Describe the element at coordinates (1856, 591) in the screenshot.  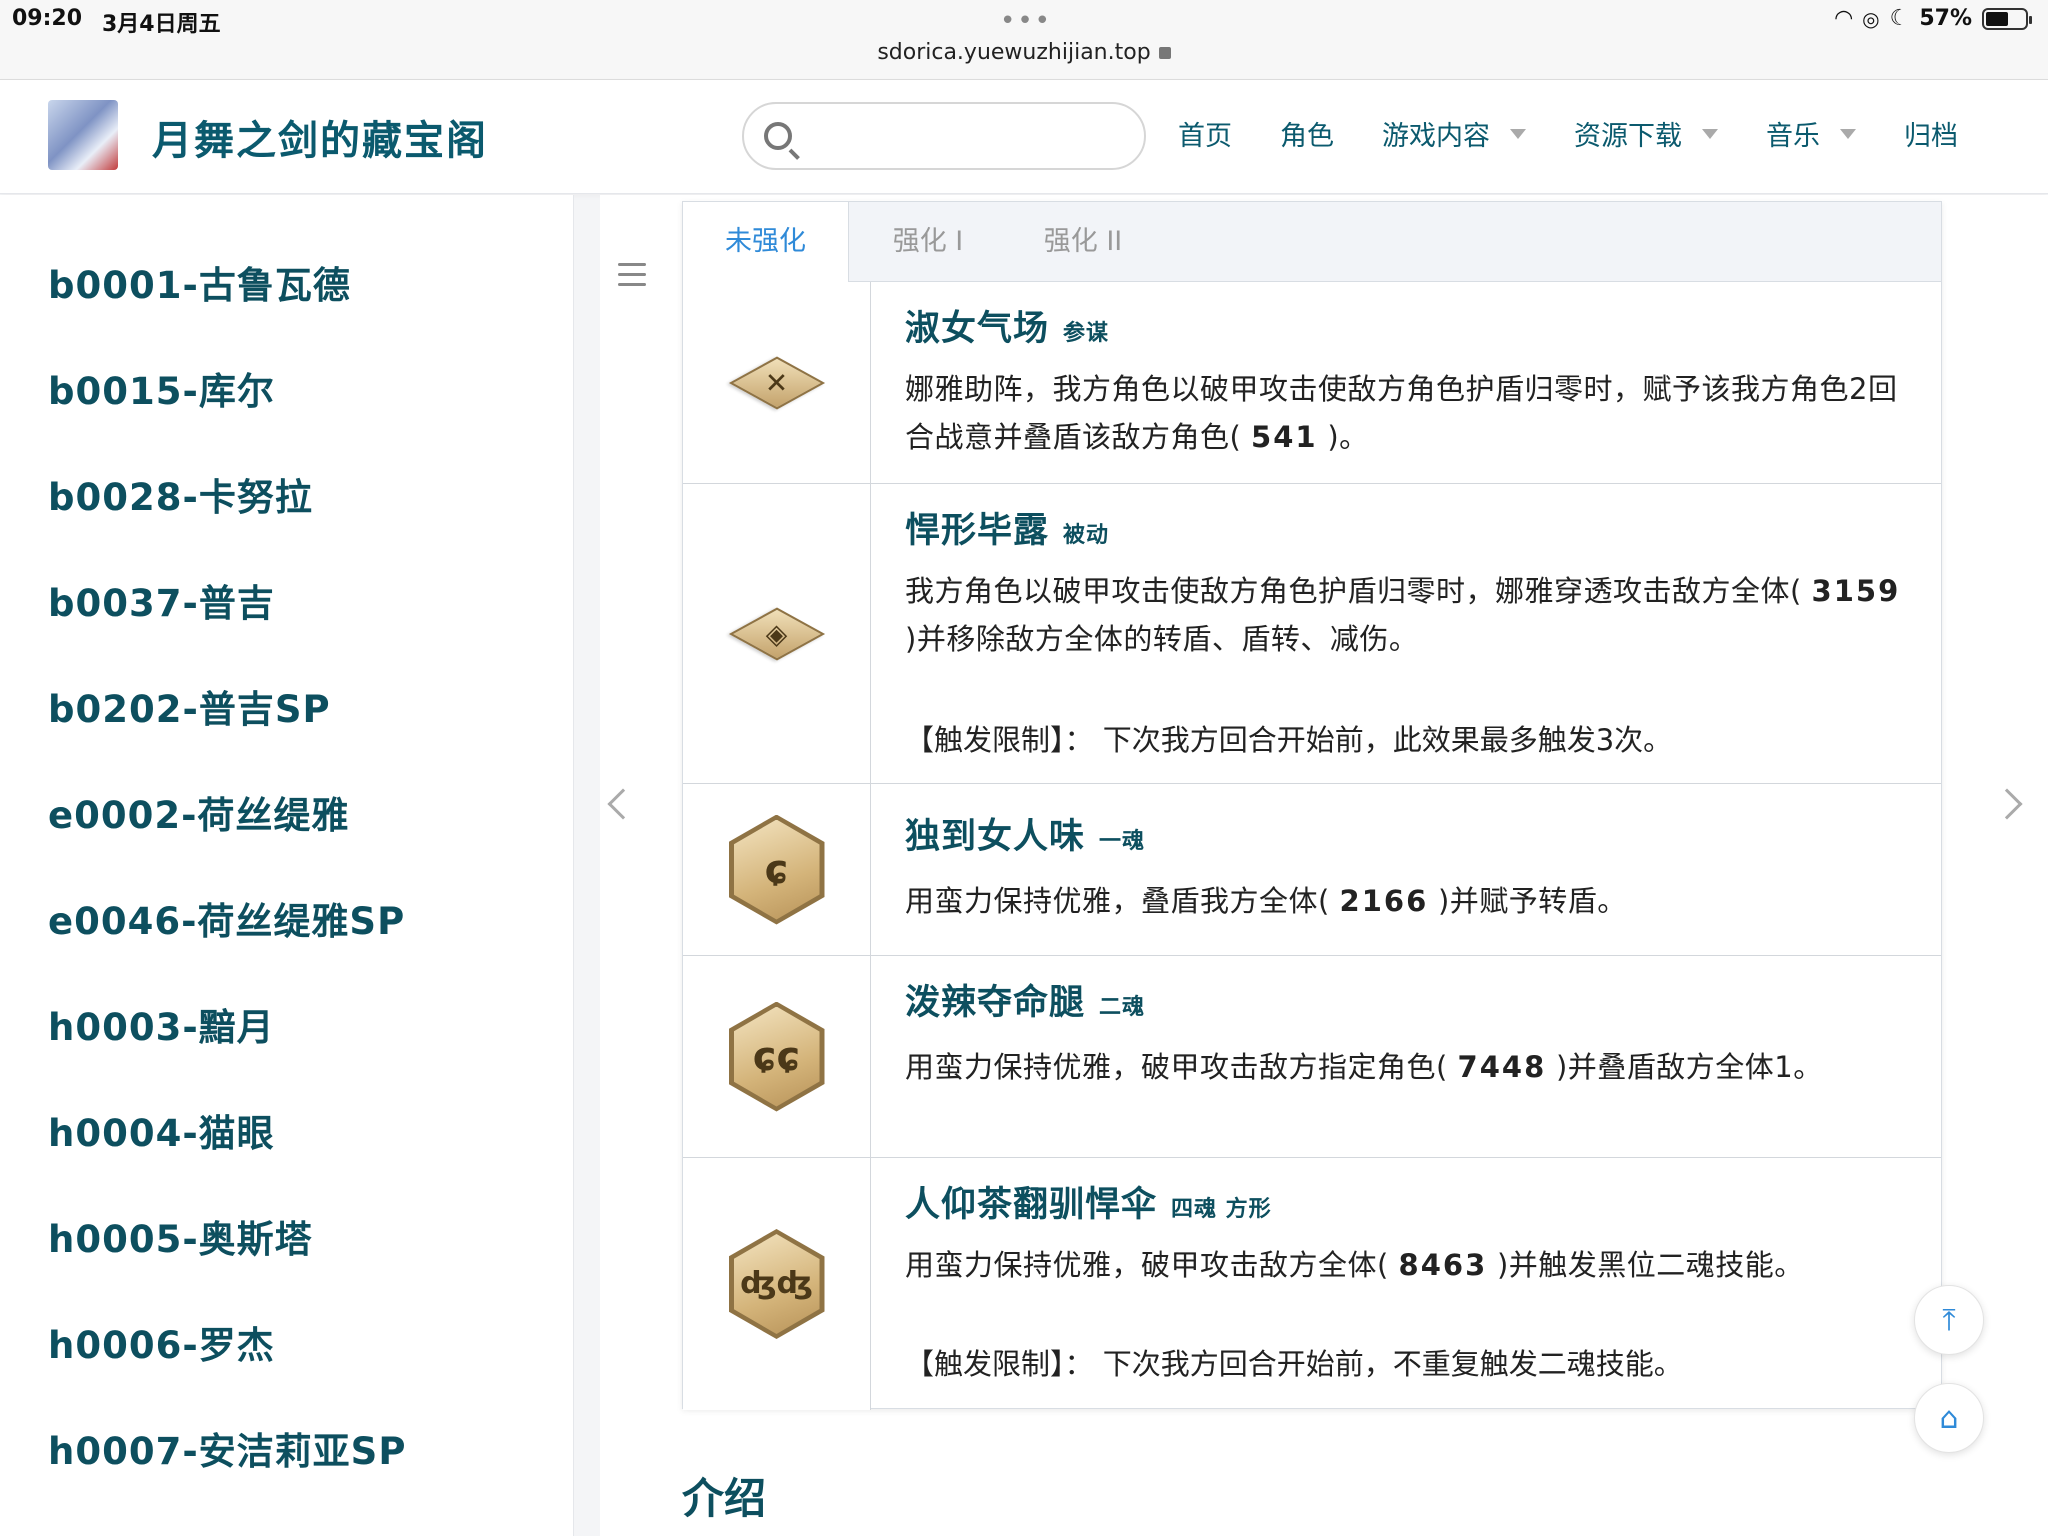
I see `skill-value: 3159` at that location.